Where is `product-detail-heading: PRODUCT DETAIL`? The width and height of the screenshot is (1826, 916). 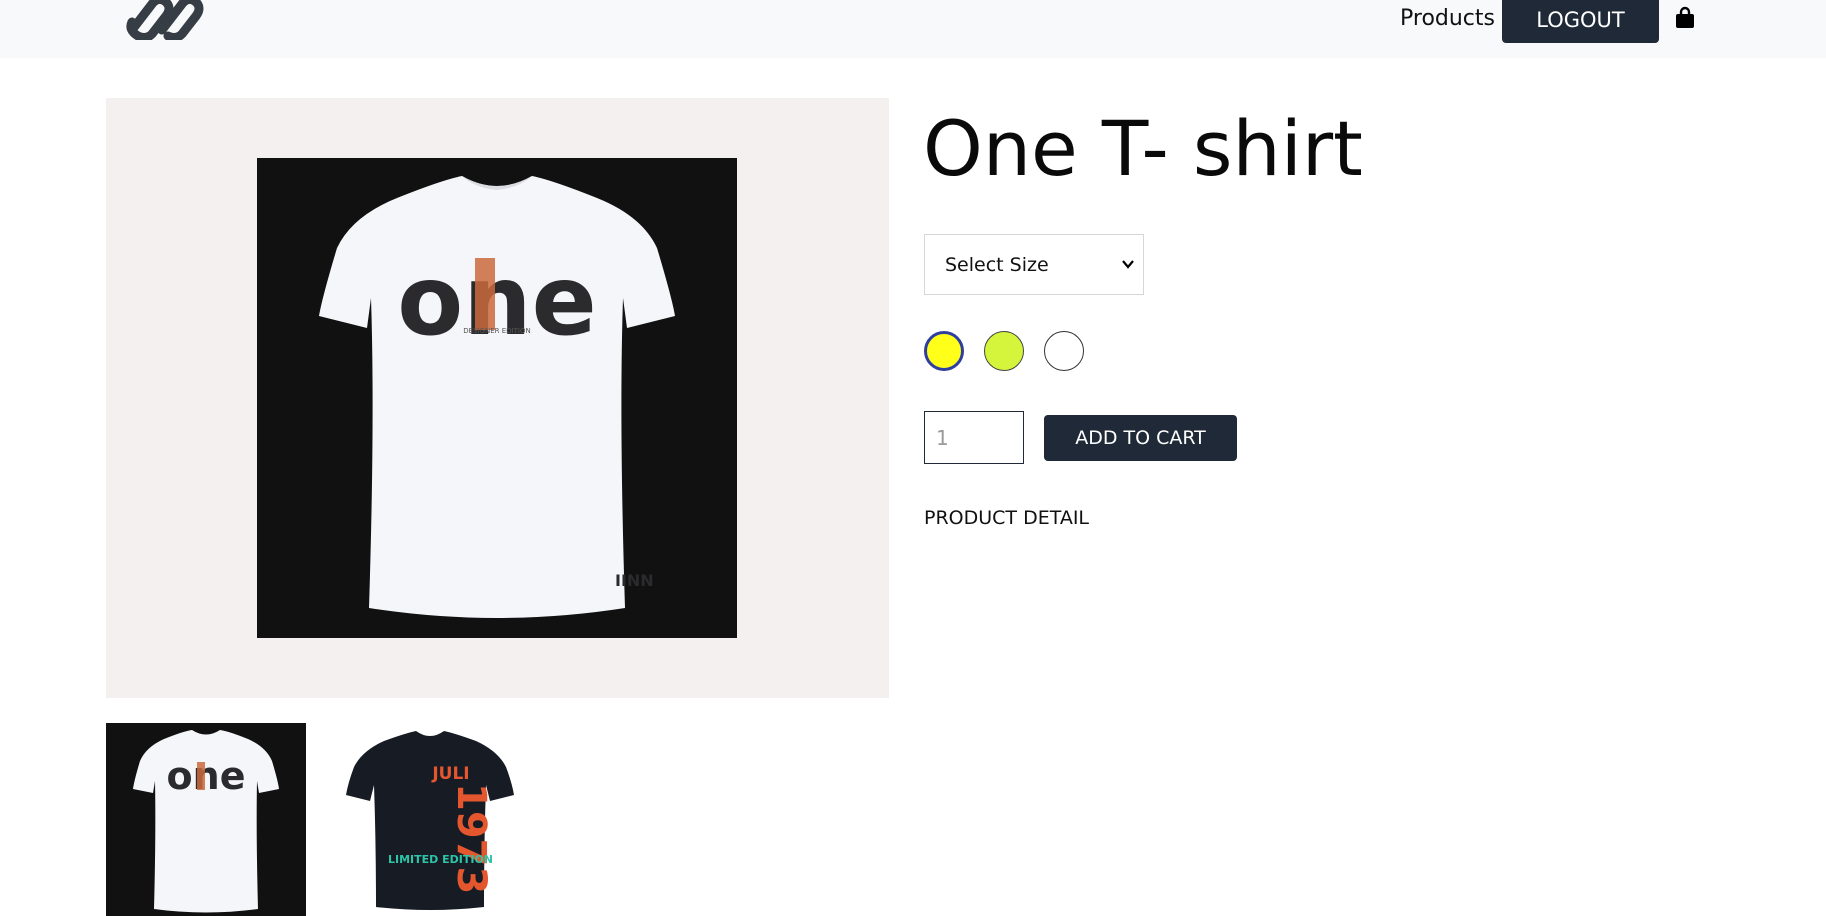 product-detail-heading: PRODUCT DETAIL is located at coordinates (1007, 518).